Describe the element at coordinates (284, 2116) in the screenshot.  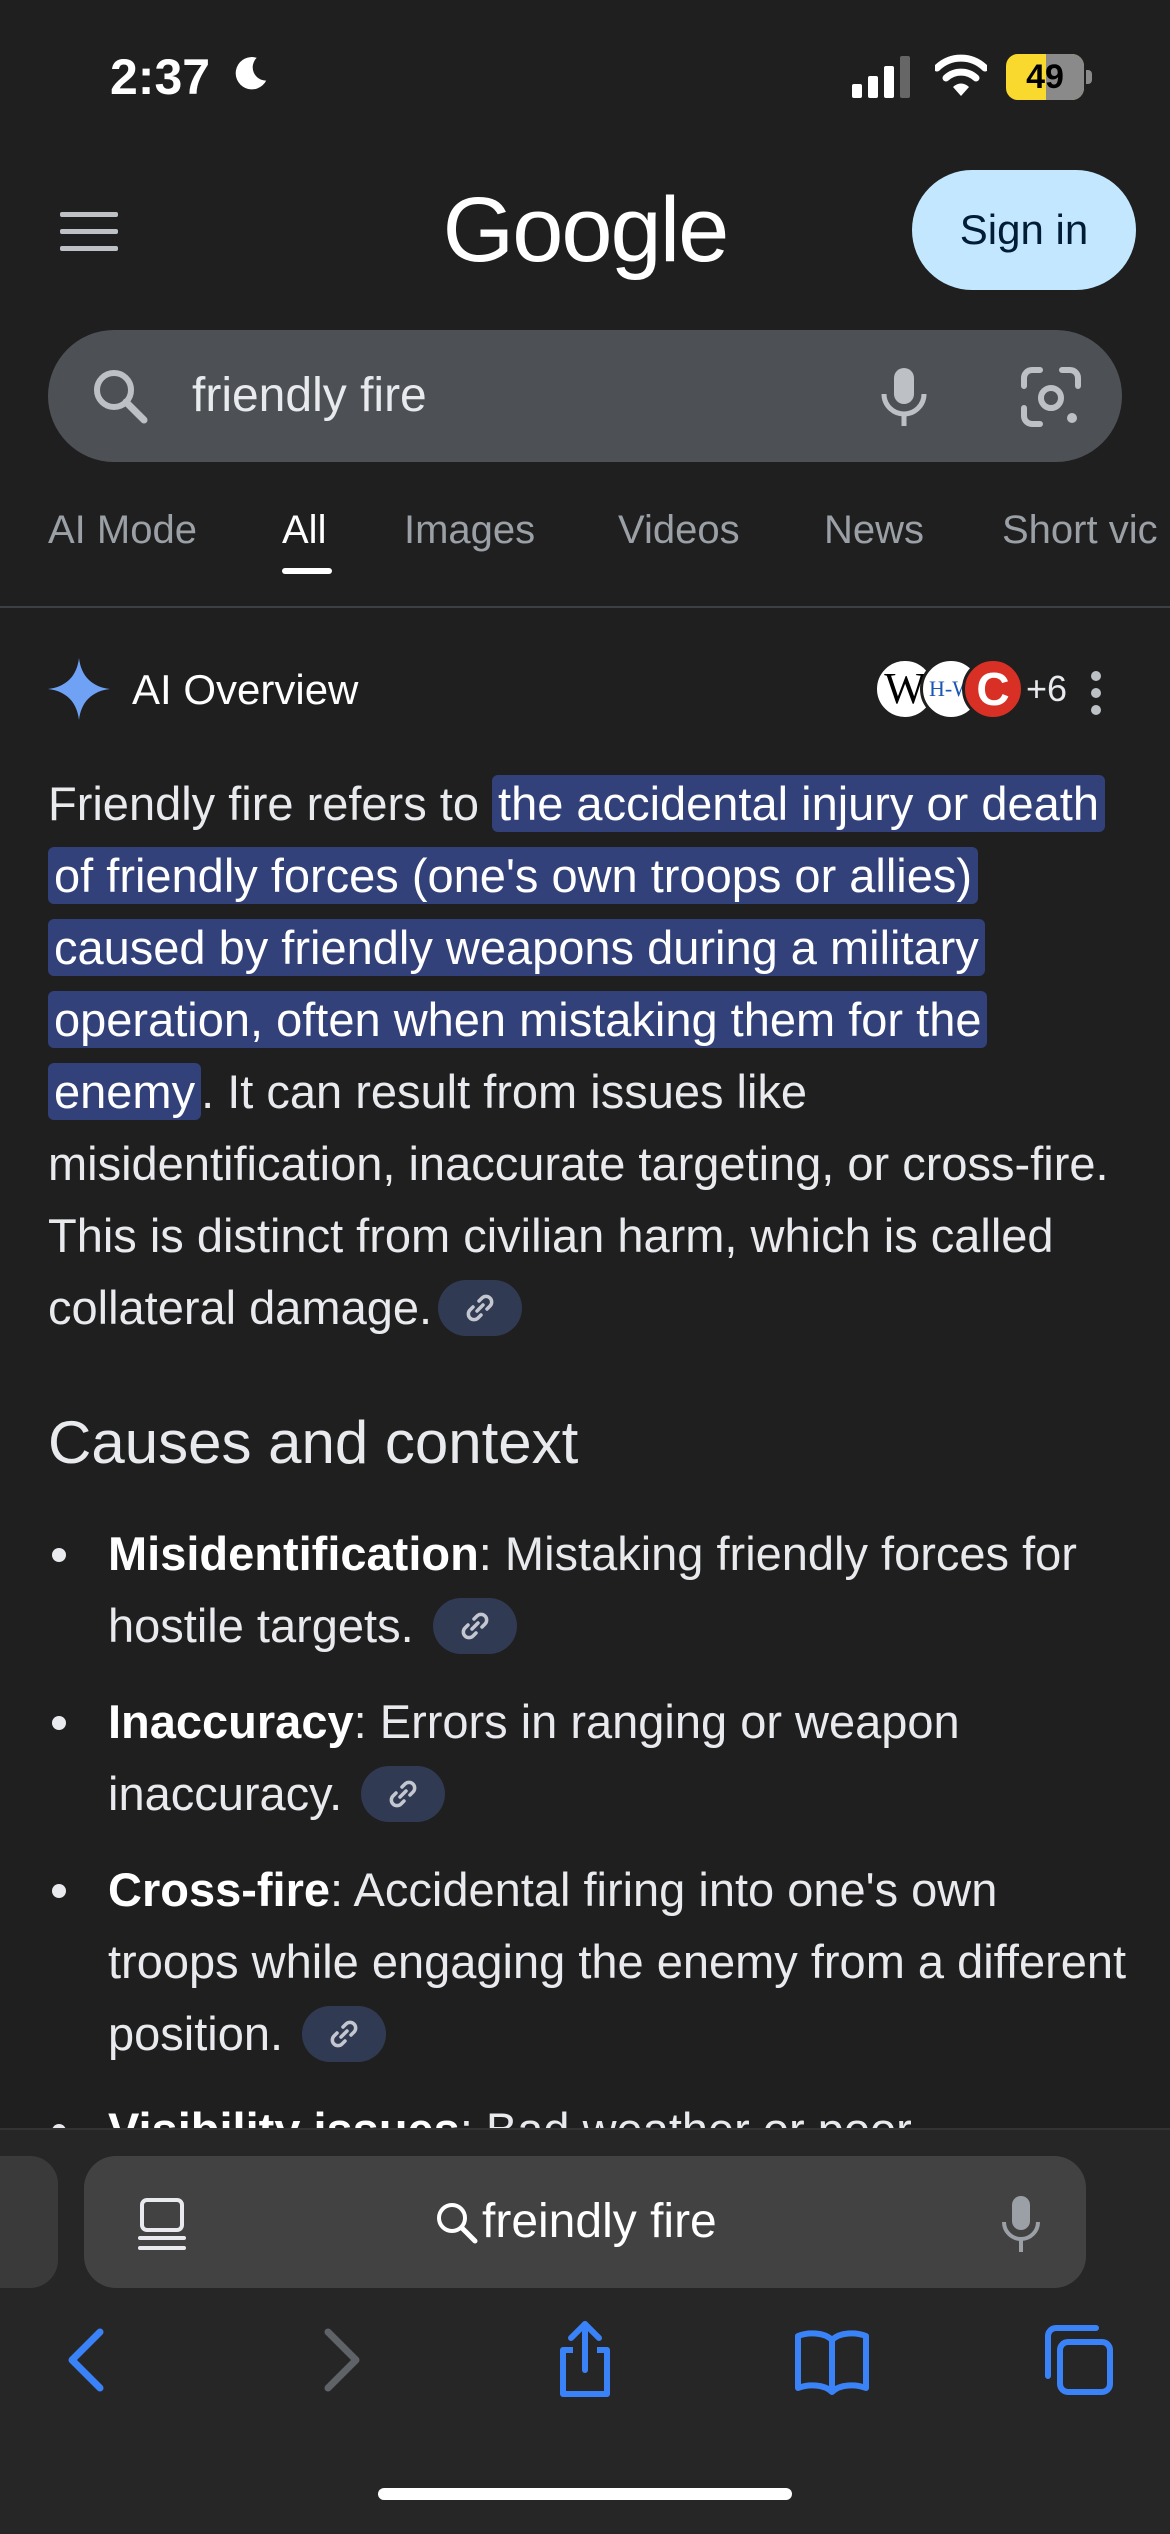
I see `bullet-term: Visibility issues` at that location.